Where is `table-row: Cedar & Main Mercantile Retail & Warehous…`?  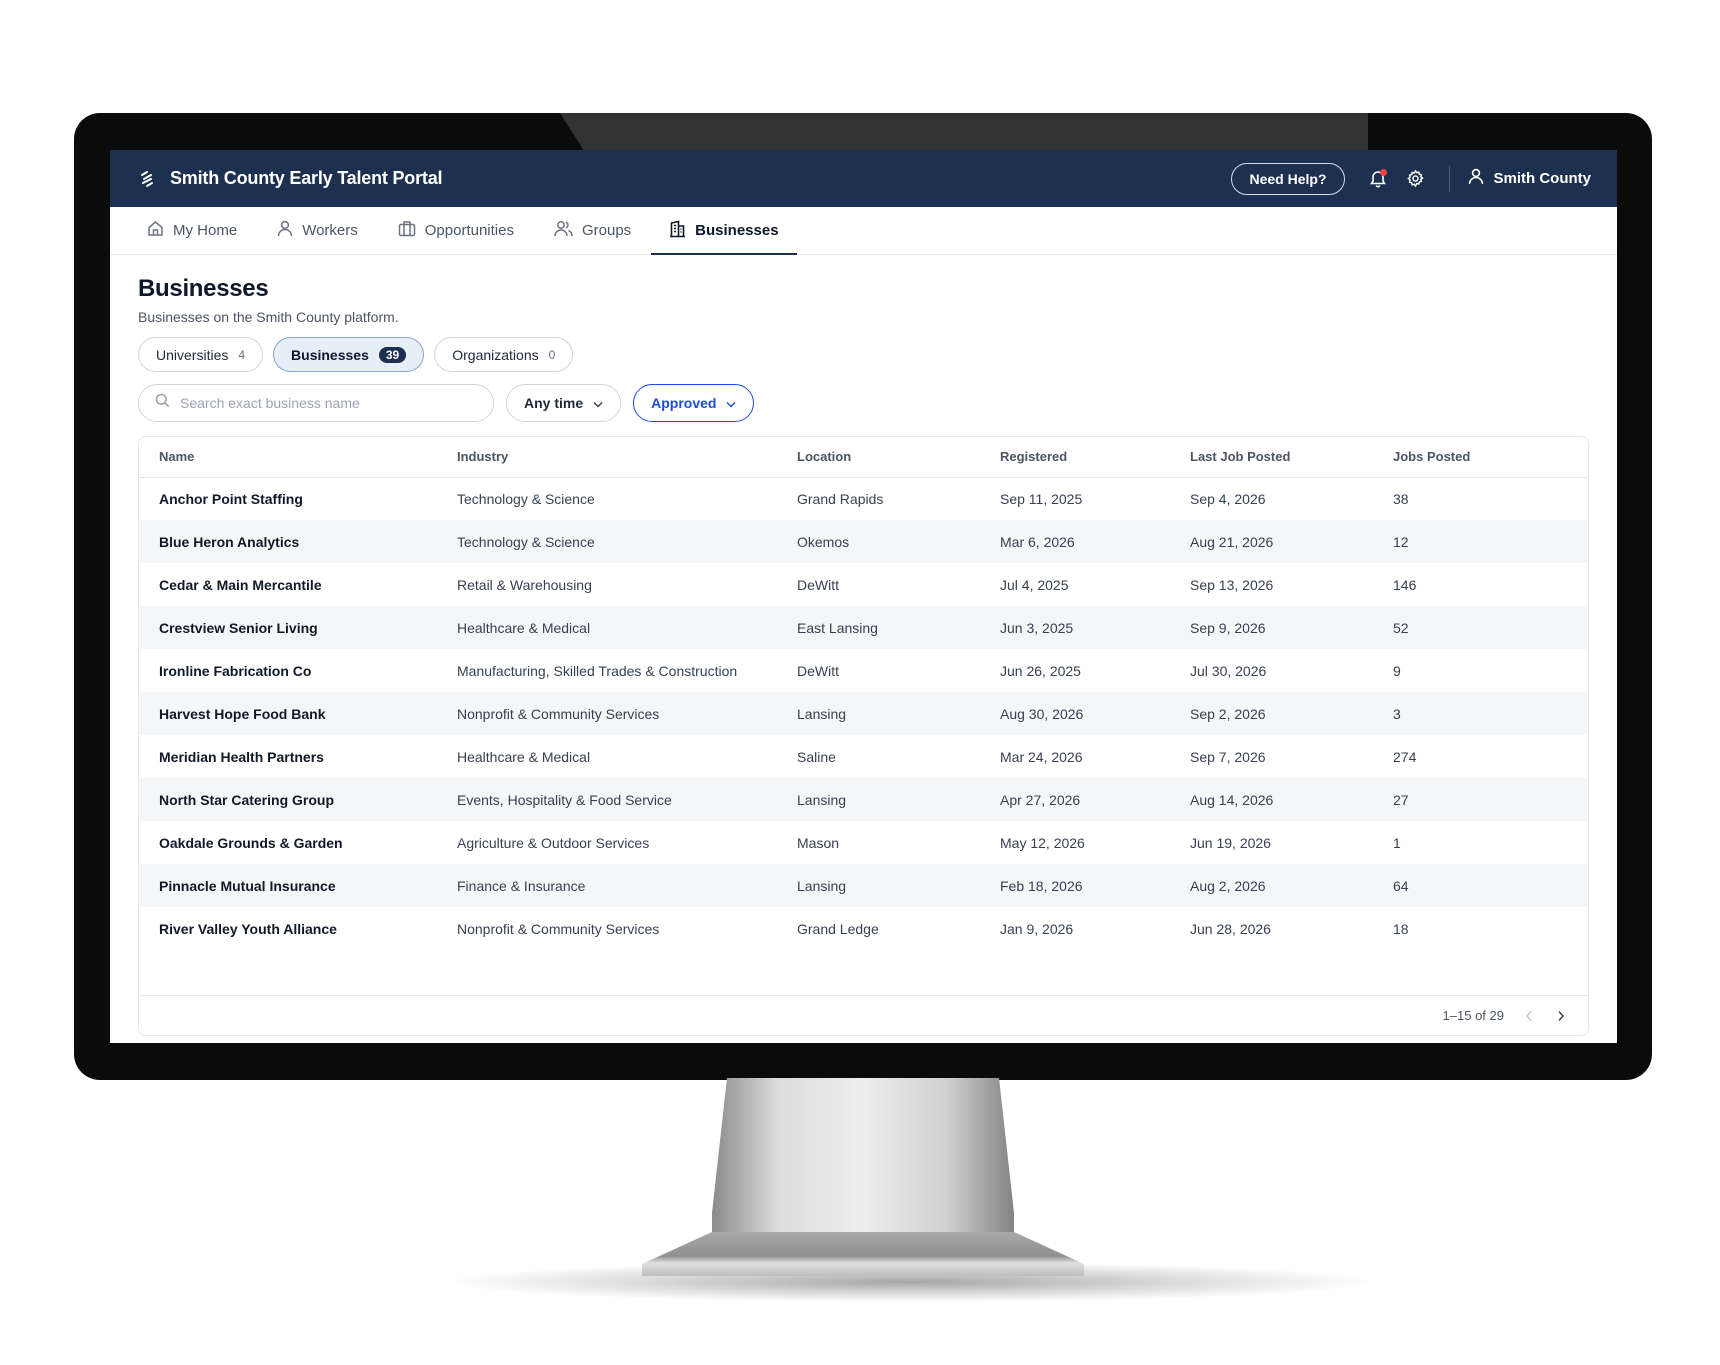
table-row: Cedar & Main Mercantile Retail & Warehous… is located at coordinates (863, 584).